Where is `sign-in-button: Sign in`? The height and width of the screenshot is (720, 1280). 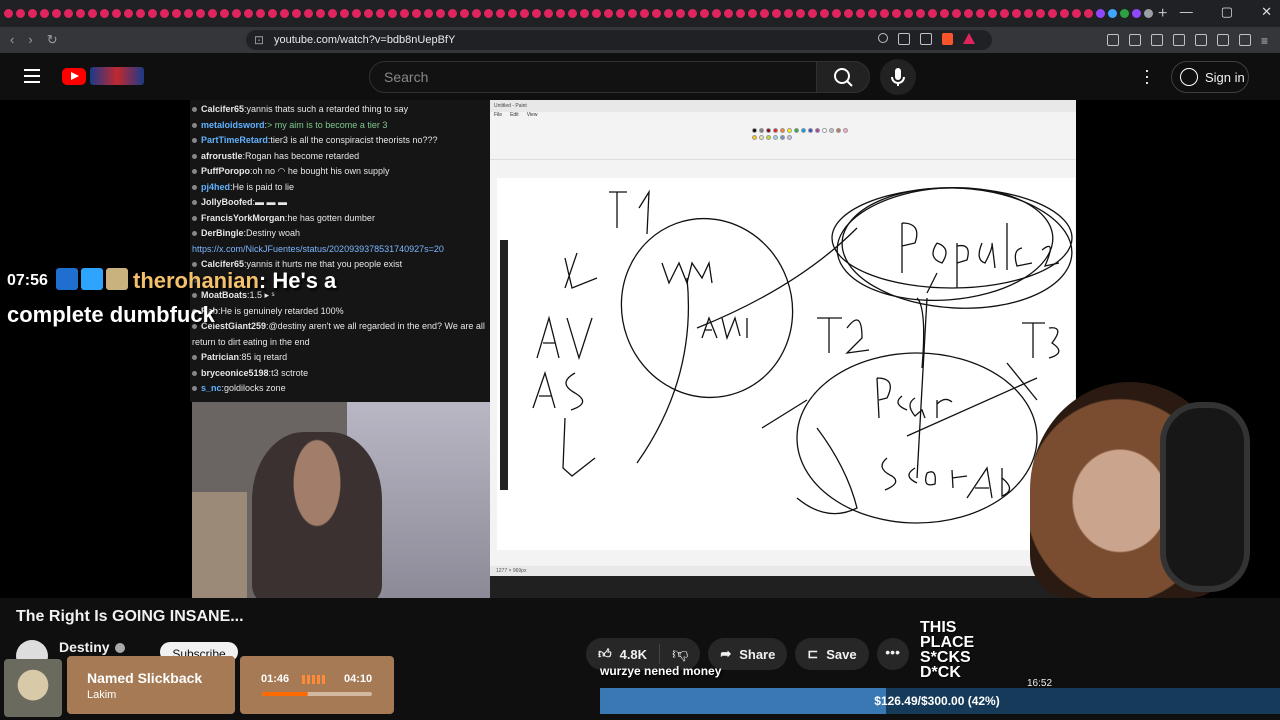 sign-in-button: Sign in is located at coordinates (1210, 77).